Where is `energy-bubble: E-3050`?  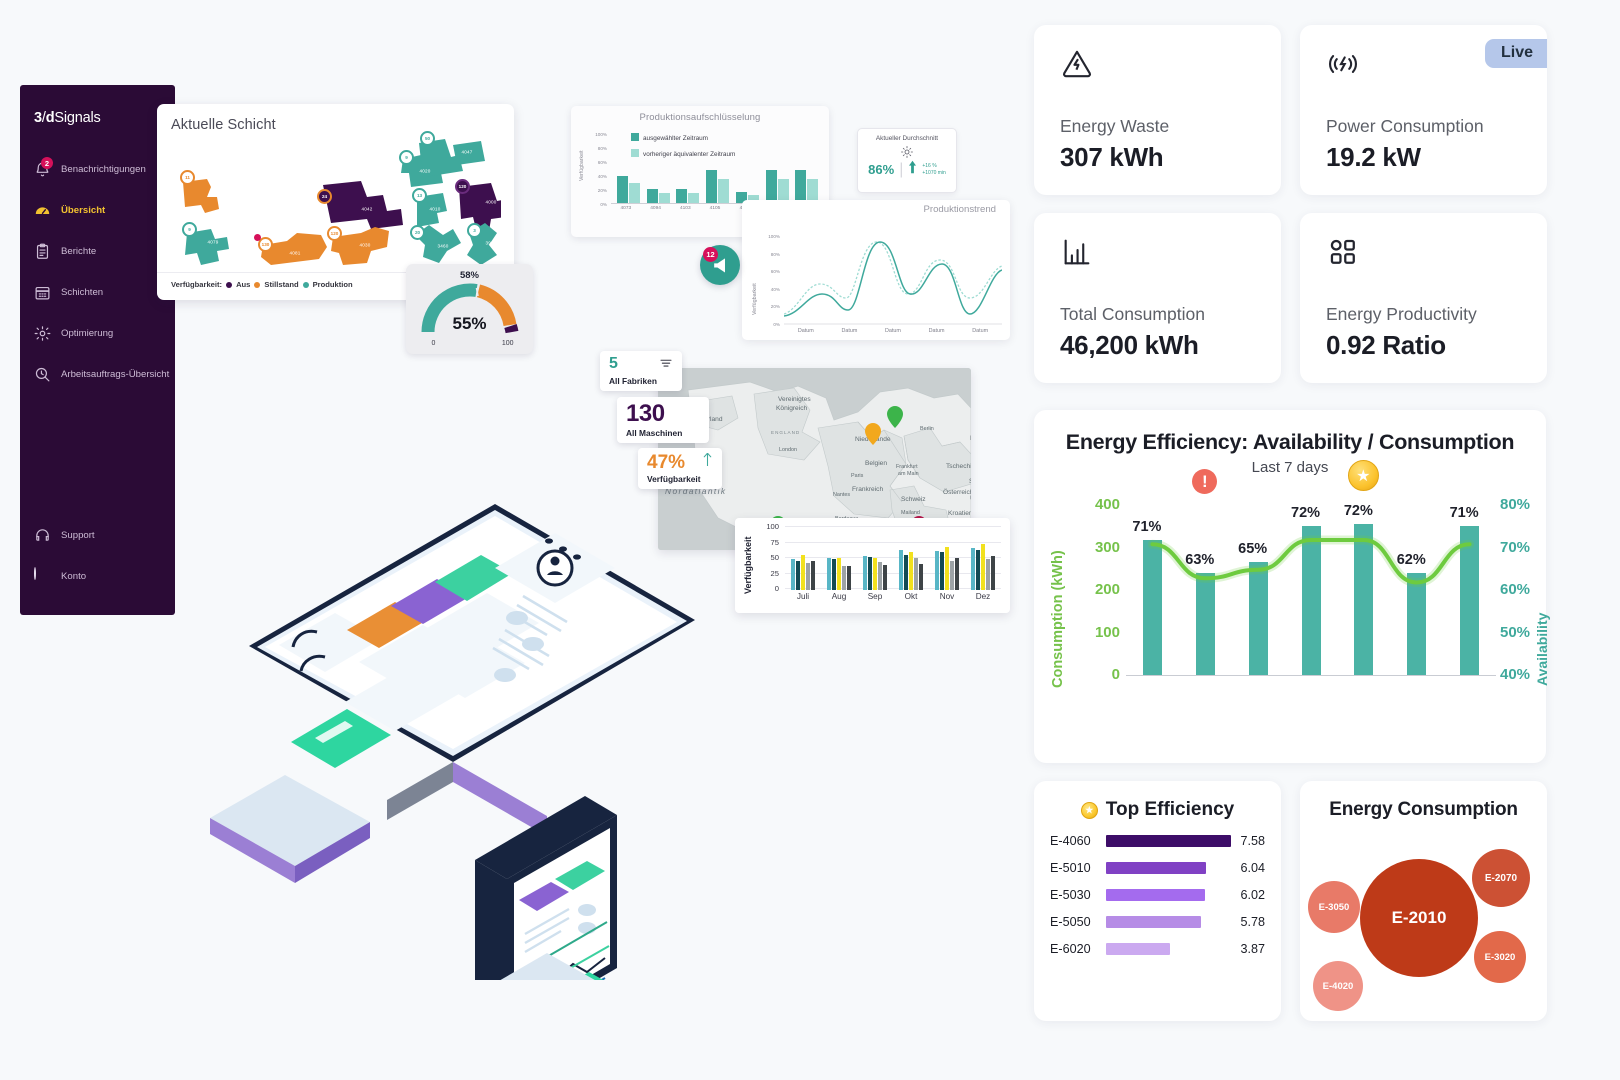 energy-bubble: E-3050 is located at coordinates (1334, 907).